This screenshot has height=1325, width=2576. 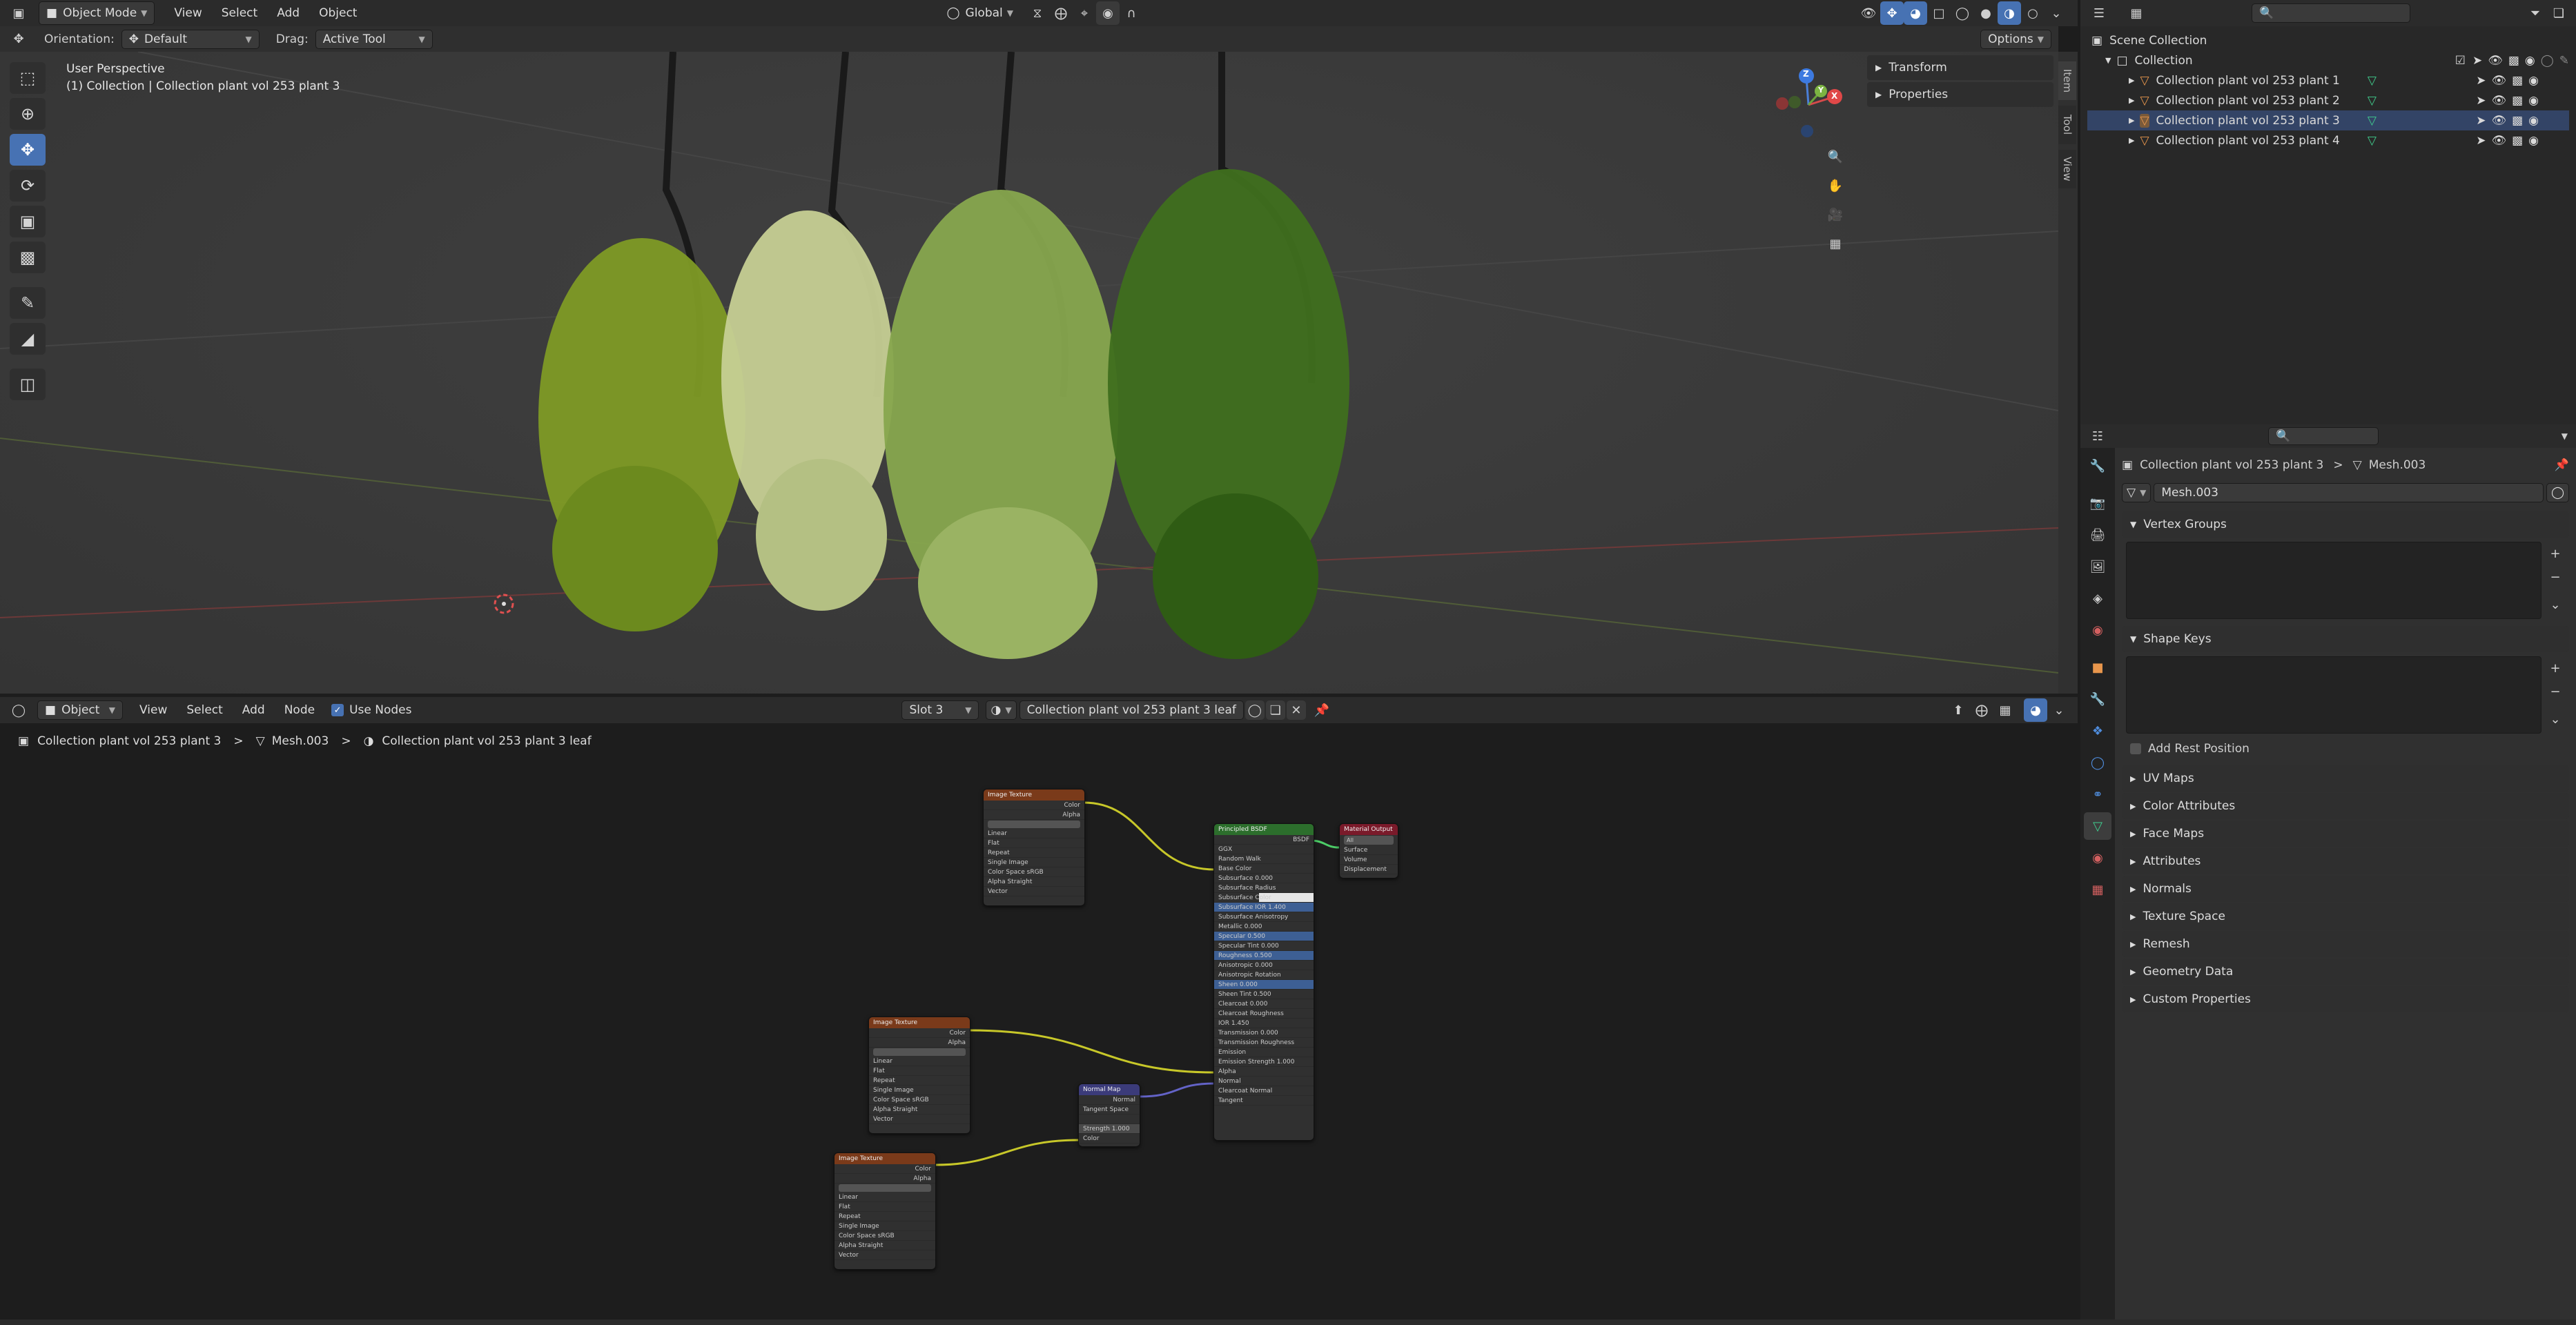 What do you see at coordinates (2097, 598) in the screenshot?
I see `scene-tab-icon: ◈` at bounding box center [2097, 598].